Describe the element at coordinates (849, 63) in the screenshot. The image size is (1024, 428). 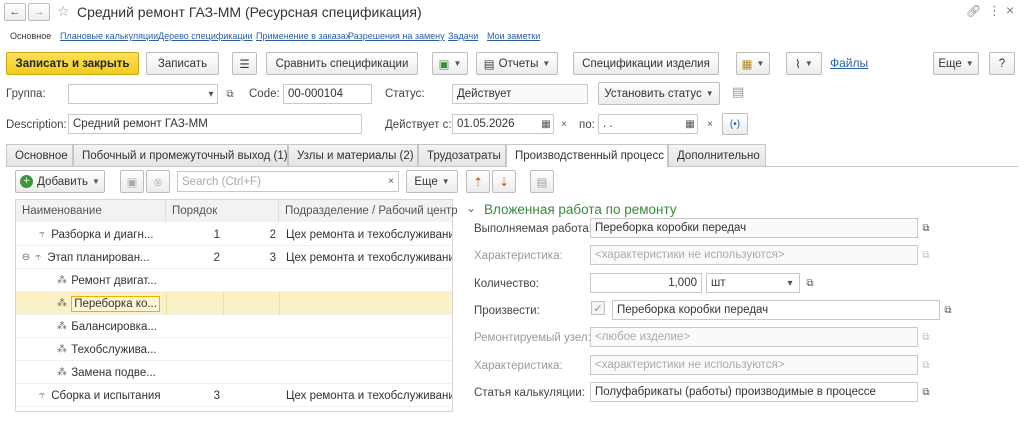
I see `files-link: Файлы` at that location.